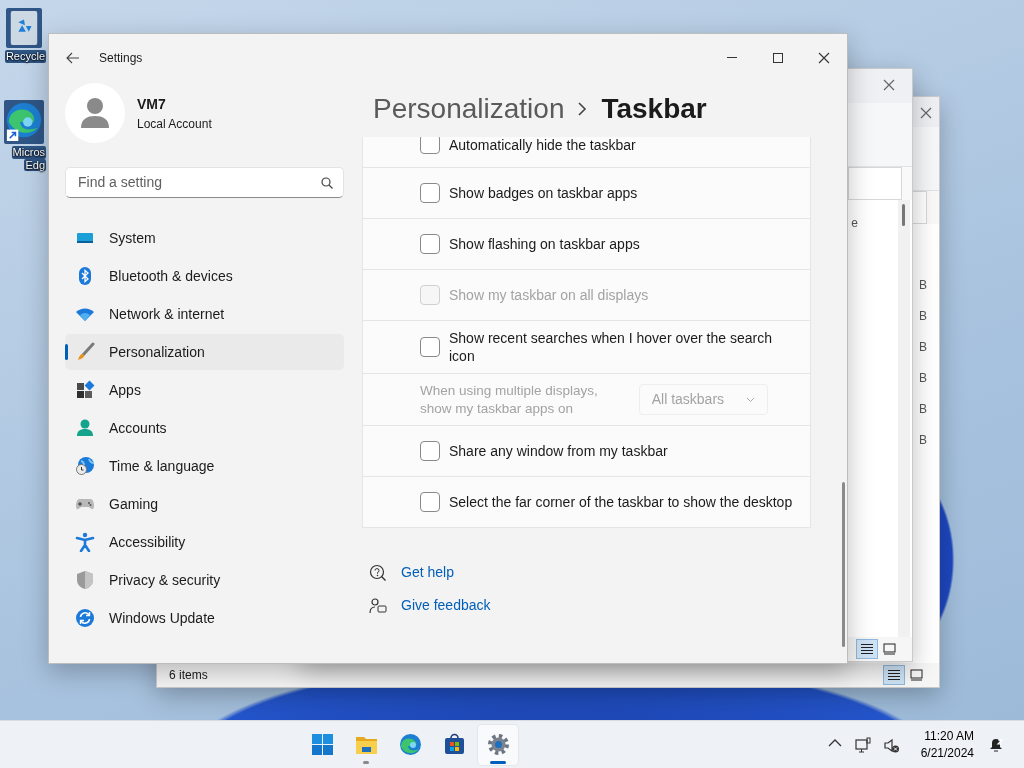 Image resolution: width=1024 pixels, height=768 pixels. Describe the element at coordinates (378, 572) in the screenshot. I see `help-icon` at that location.